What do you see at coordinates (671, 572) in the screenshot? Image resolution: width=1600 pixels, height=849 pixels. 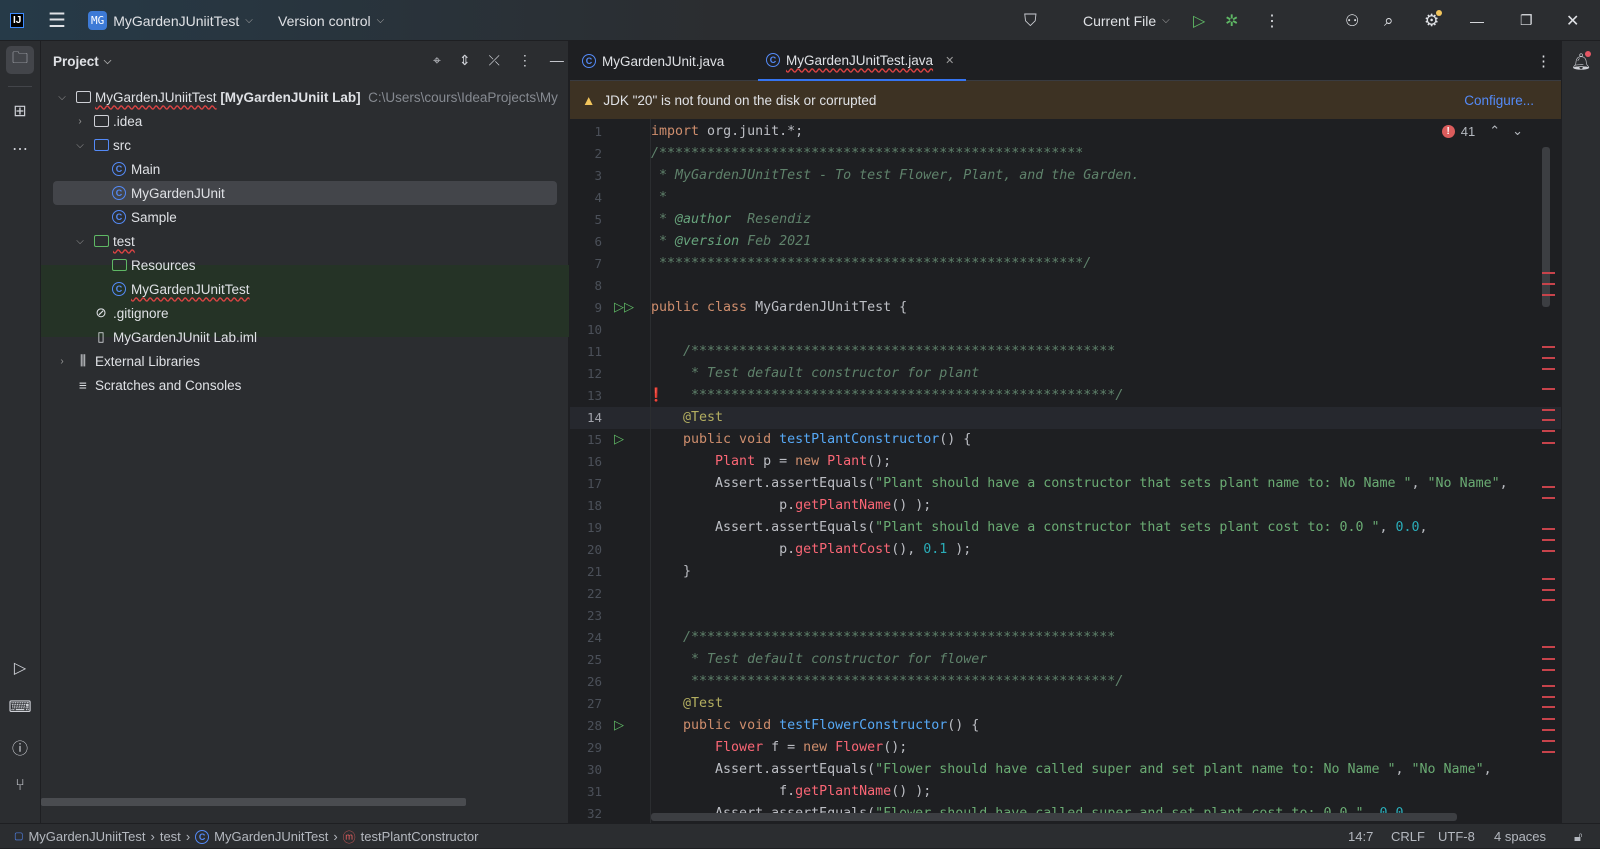 I see `code-line: }` at bounding box center [671, 572].